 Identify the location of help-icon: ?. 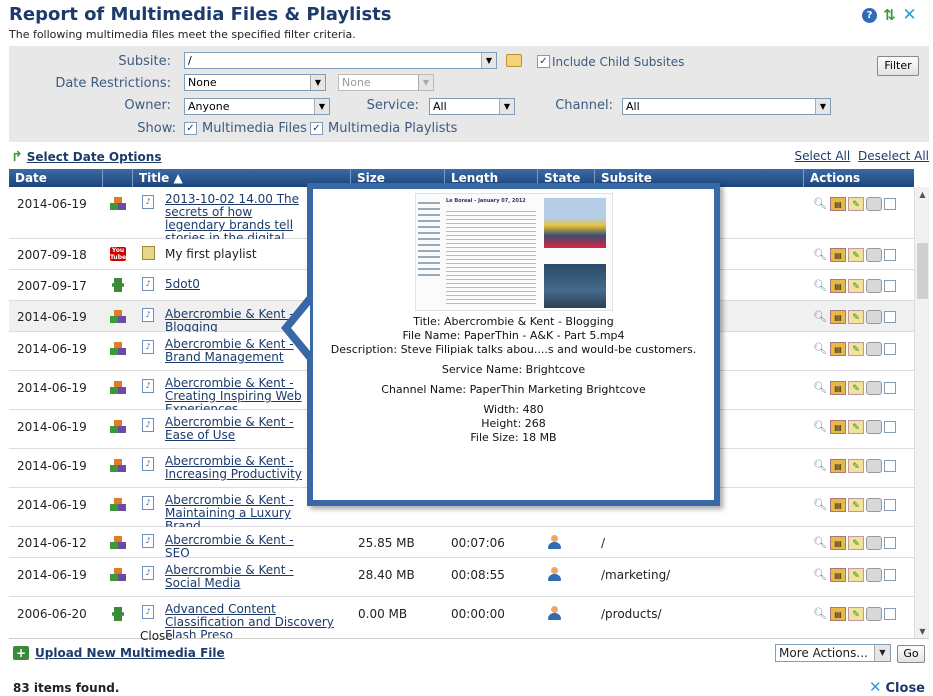
(869, 15).